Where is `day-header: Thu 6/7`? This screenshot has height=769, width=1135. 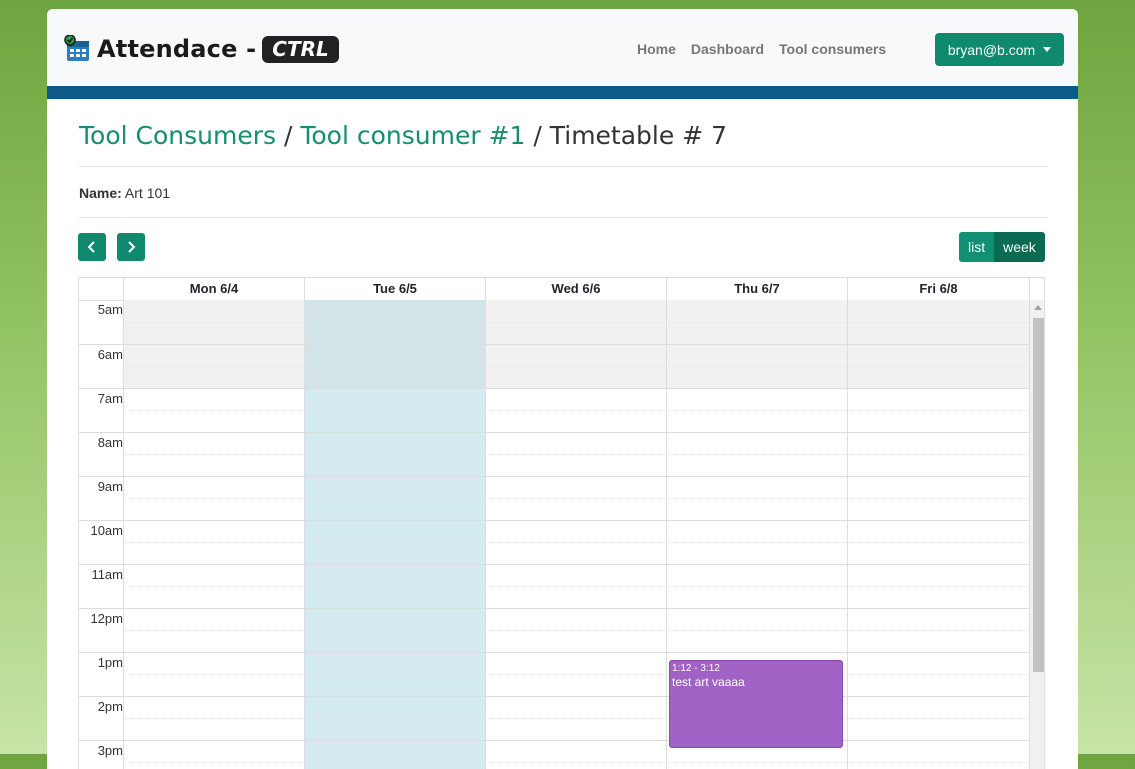
day-header: Thu 6/7 is located at coordinates (756, 289).